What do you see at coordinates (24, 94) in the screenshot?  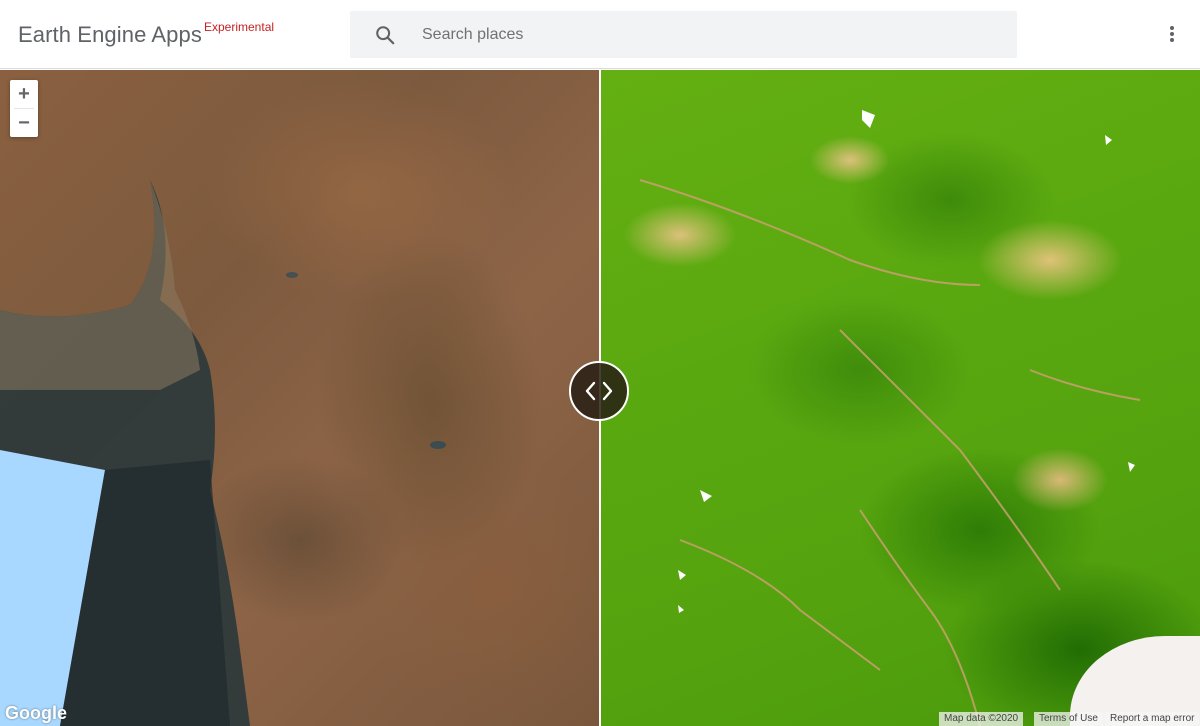 I see `zoom-in-button: +` at bounding box center [24, 94].